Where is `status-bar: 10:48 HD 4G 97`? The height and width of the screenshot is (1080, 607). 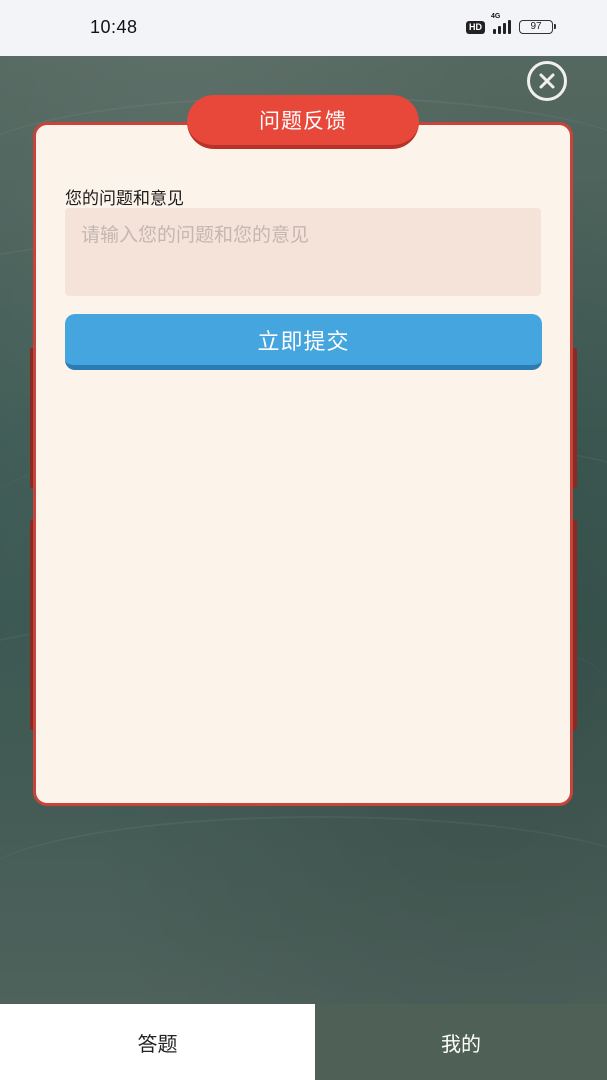 status-bar: 10:48 HD 4G 97 is located at coordinates (303, 28).